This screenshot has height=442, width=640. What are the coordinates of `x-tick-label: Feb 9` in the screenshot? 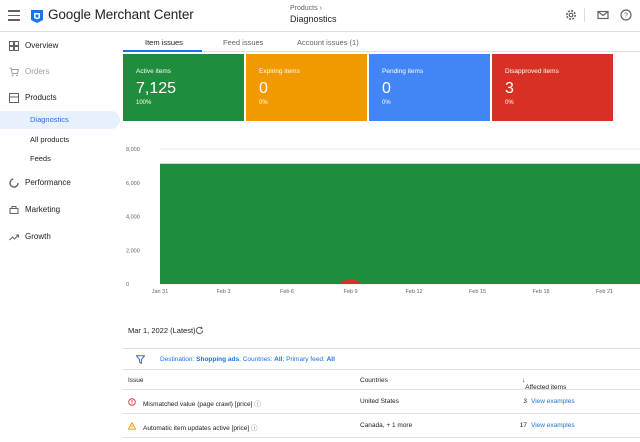 It's located at (350, 292).